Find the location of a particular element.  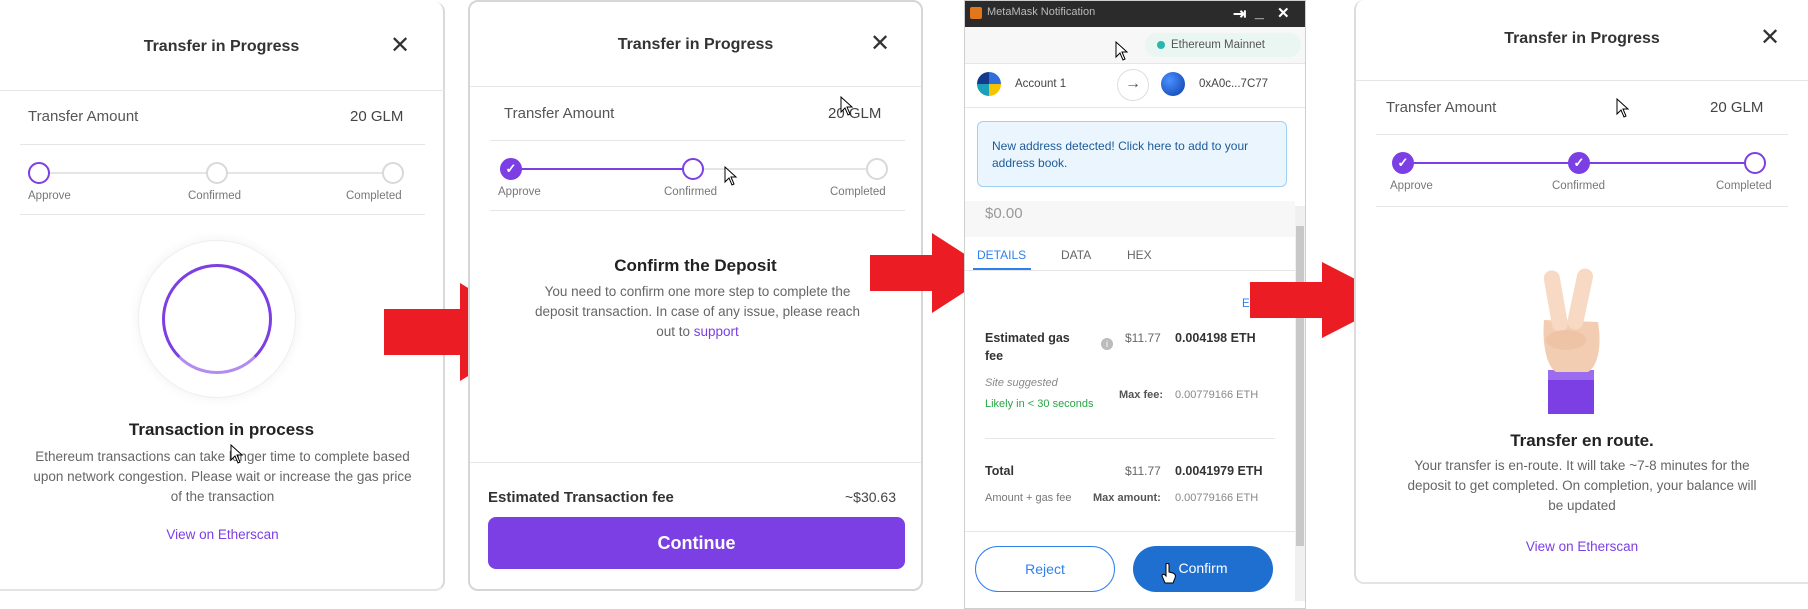

to-account: 0xA0c...7C77 is located at coordinates (1233, 84).